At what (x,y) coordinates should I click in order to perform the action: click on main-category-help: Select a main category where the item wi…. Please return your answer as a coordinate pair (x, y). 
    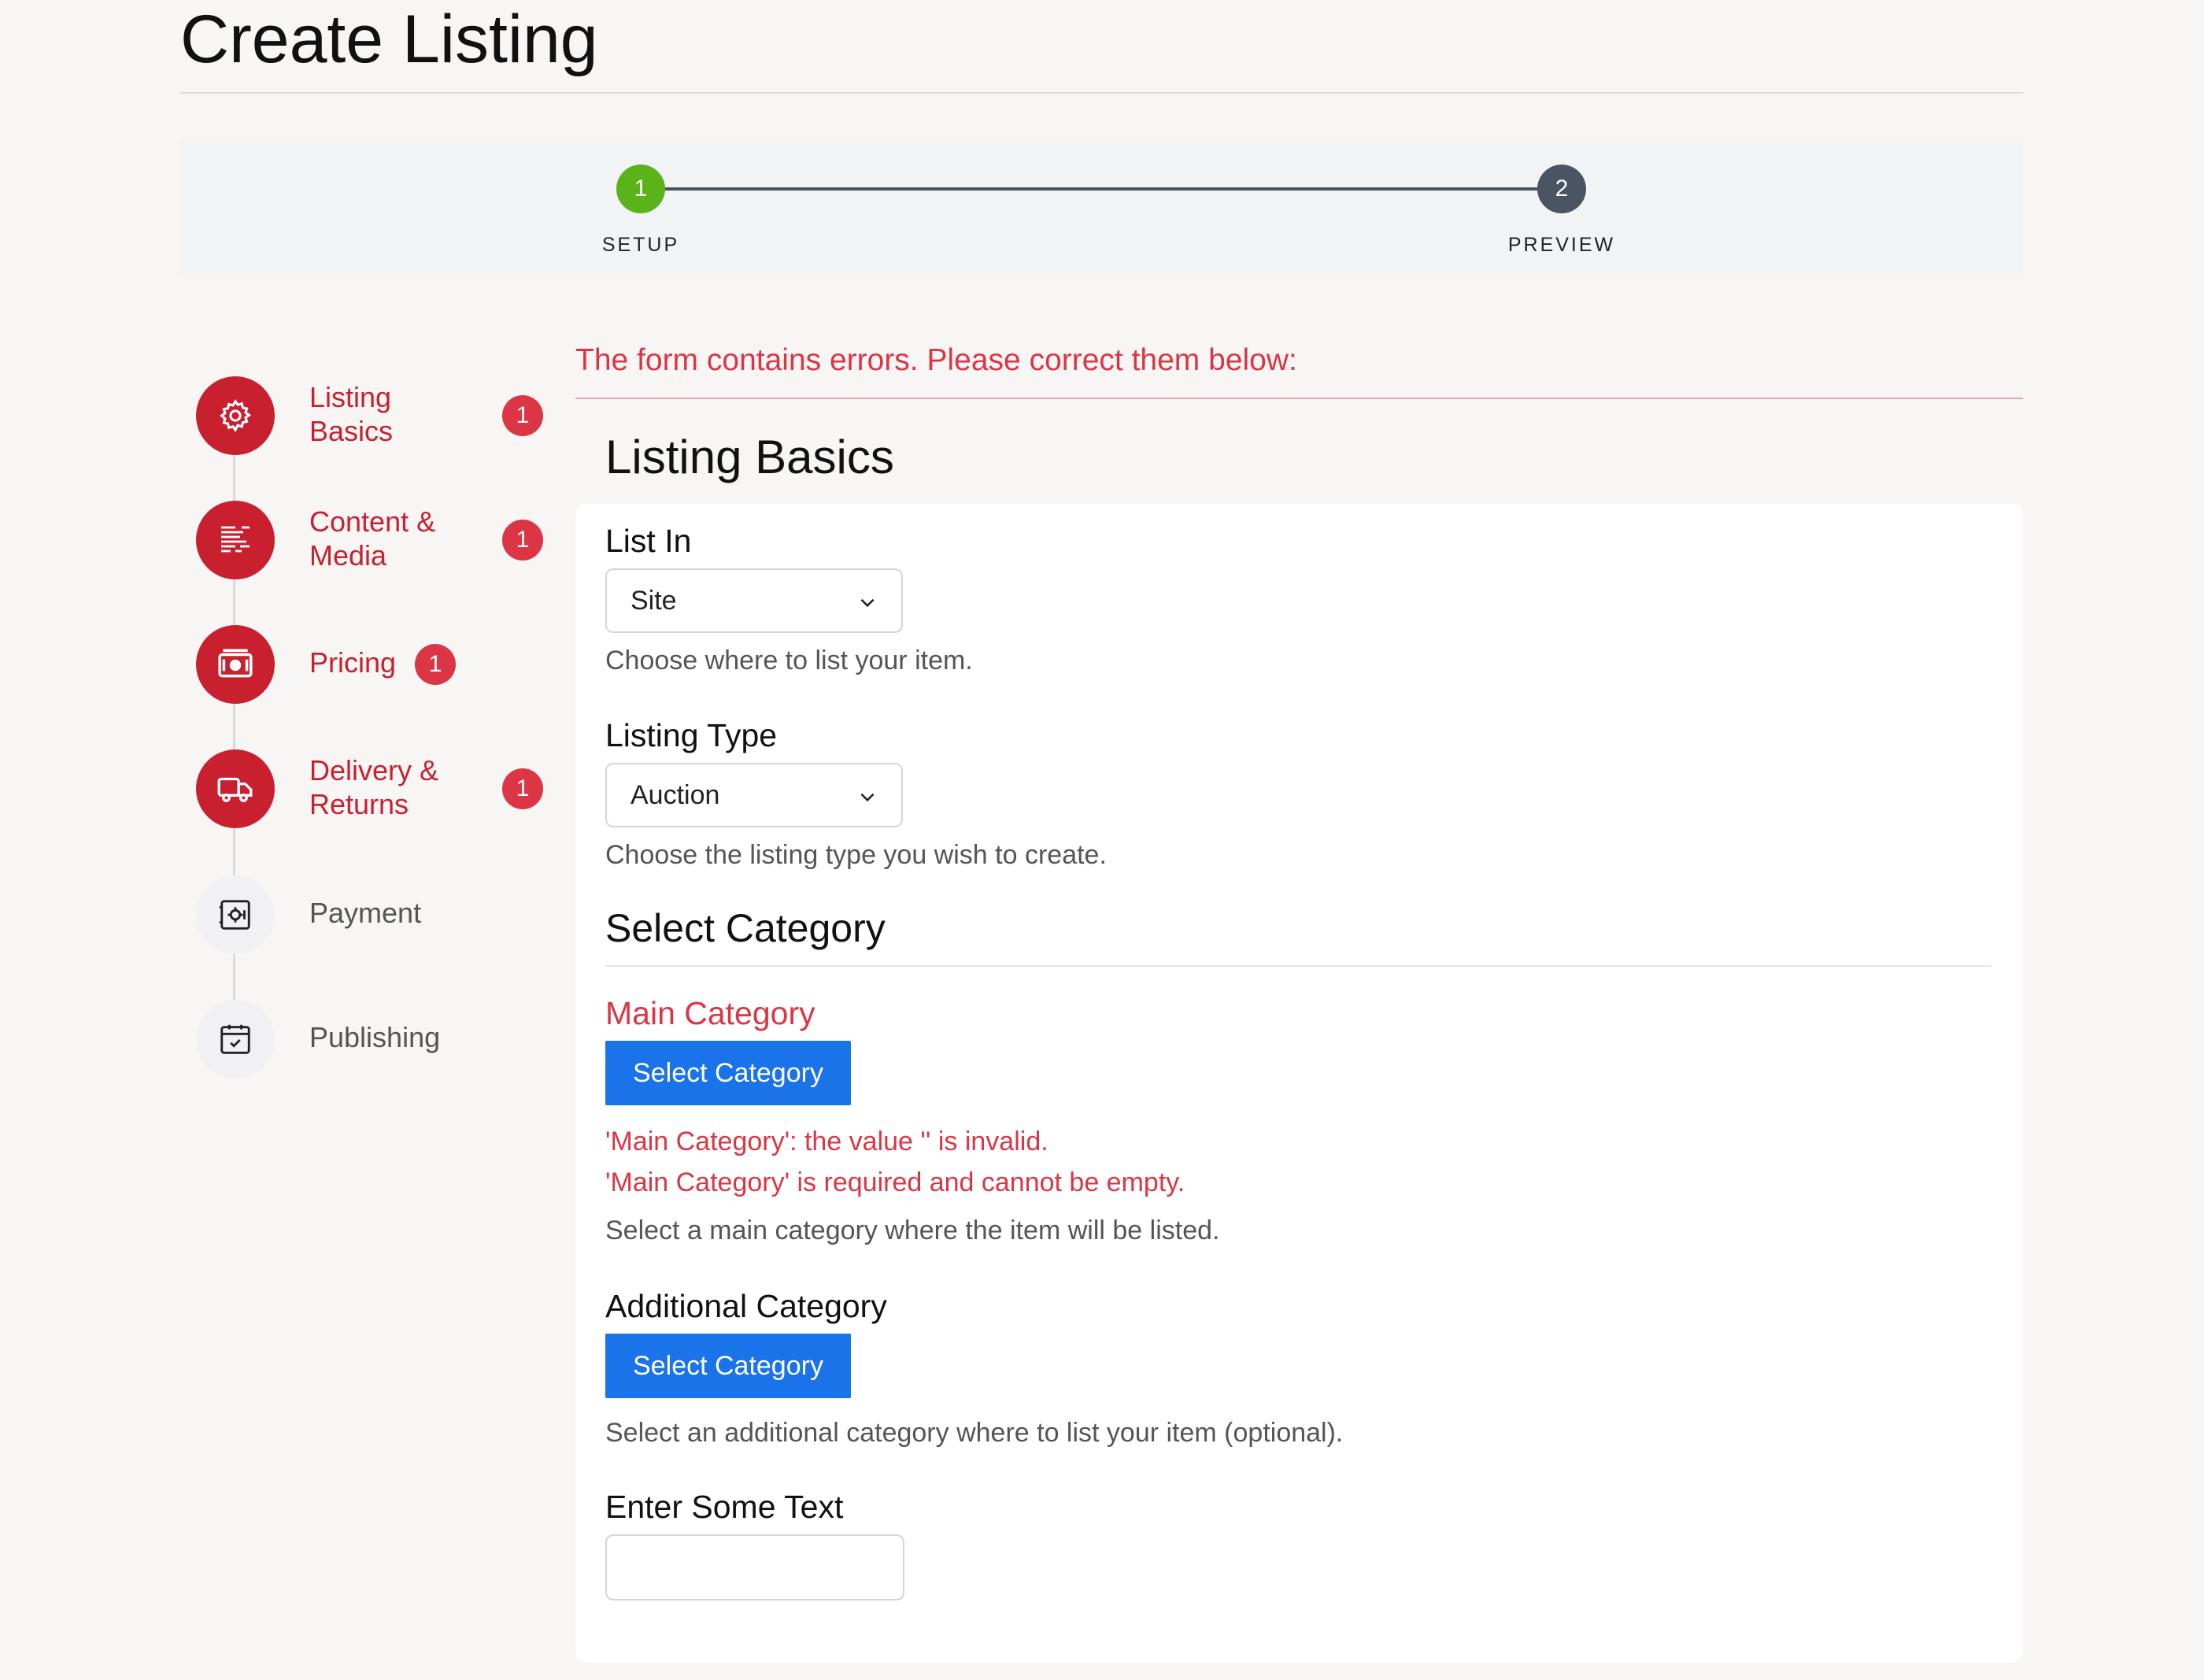
    Looking at the image, I should click on (912, 1230).